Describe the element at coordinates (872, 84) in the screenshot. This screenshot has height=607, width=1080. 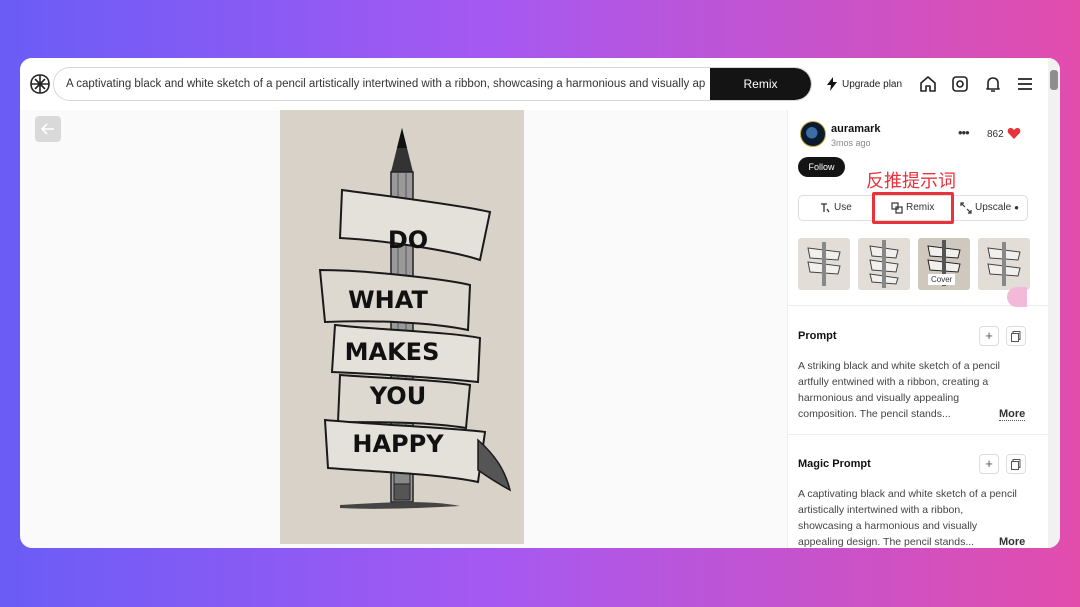
I see `upgrade-plan-label: Upgrade plan` at that location.